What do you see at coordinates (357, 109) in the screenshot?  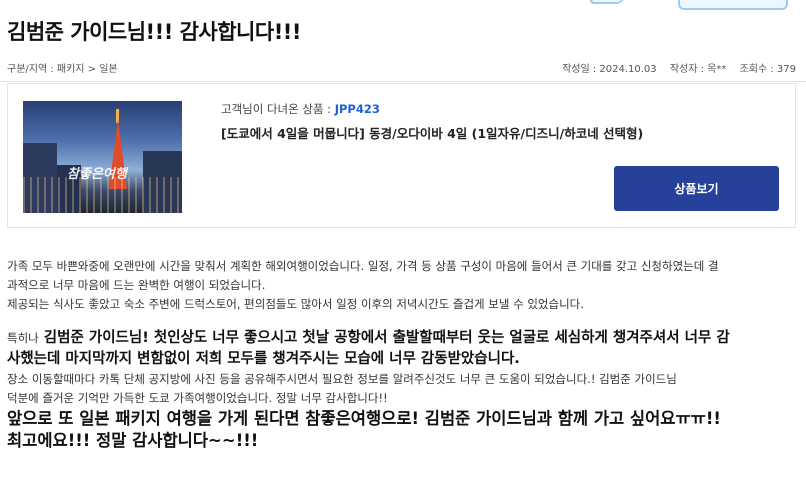 I see `product-code: JPP423` at bounding box center [357, 109].